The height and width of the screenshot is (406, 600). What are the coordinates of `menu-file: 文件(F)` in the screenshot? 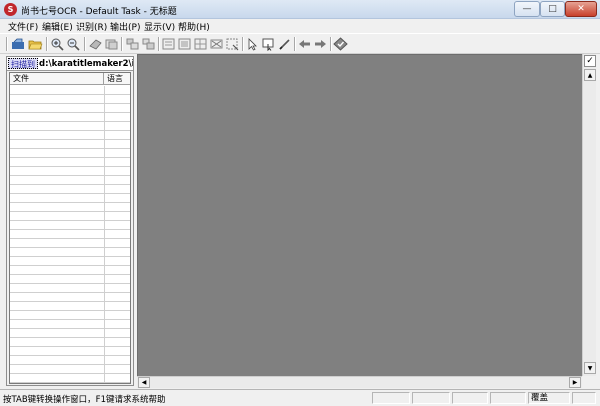 It's located at (23, 26).